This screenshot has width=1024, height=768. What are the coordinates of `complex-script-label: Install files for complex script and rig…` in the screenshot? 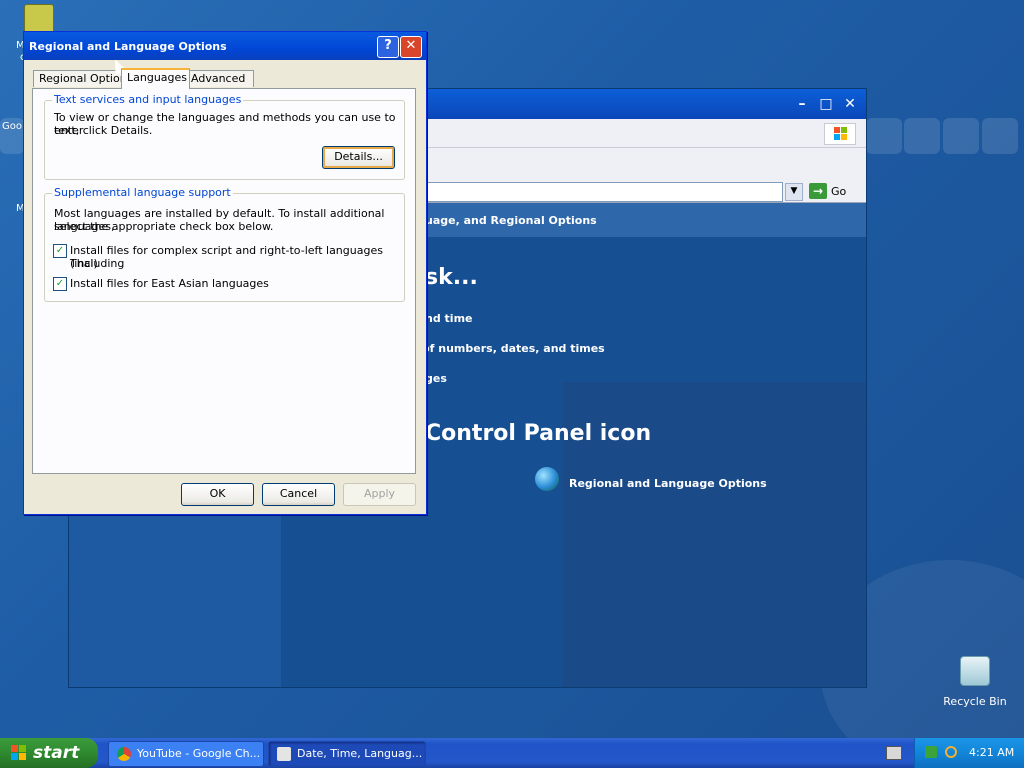 It's located at (237, 257).